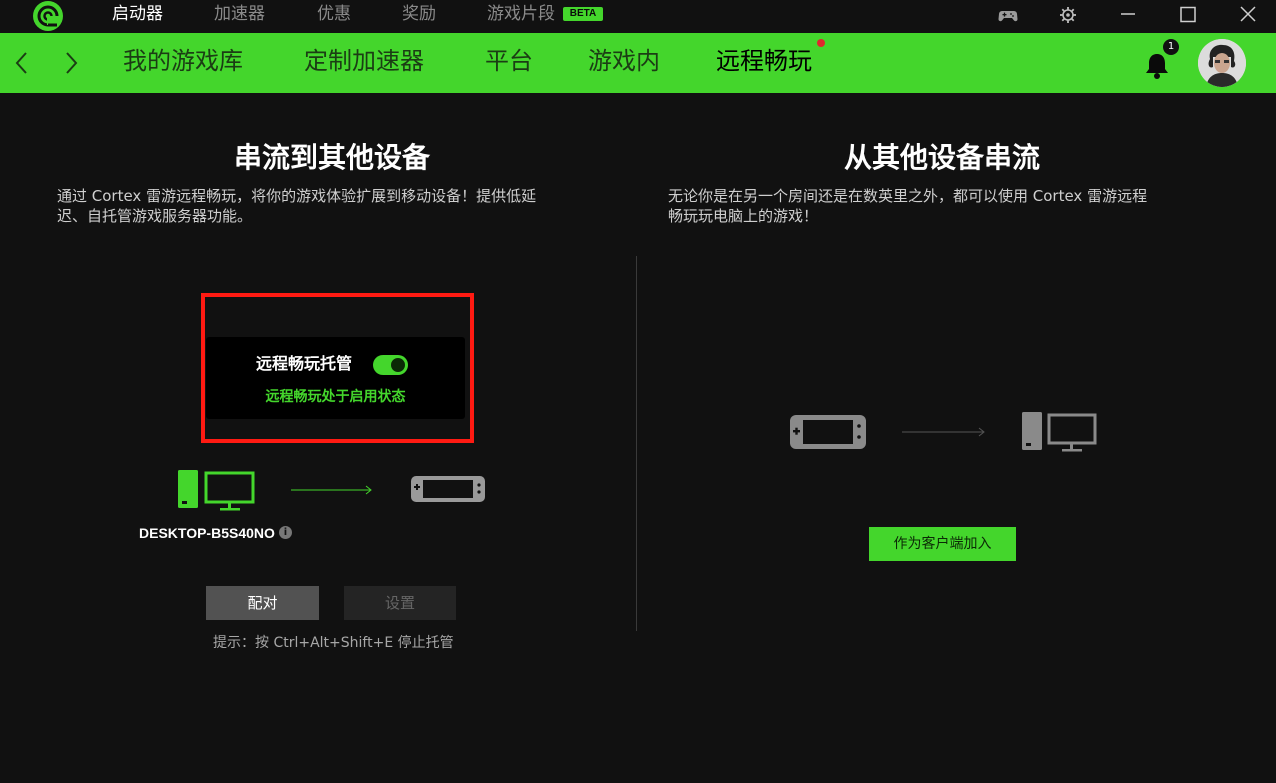  Describe the element at coordinates (262, 603) in the screenshot. I see `pair-button: 配对` at that location.